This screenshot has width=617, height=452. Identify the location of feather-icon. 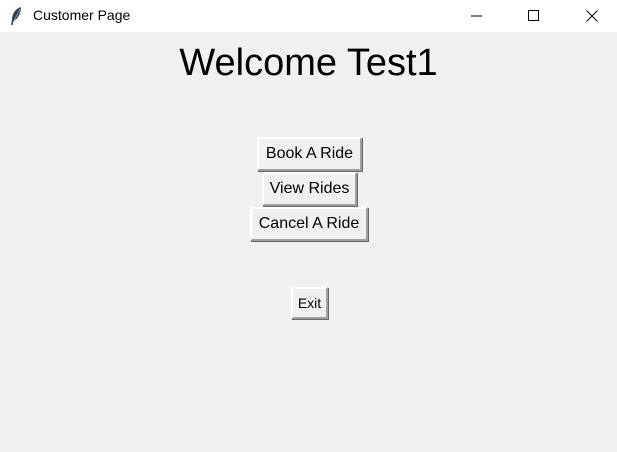
(16, 16).